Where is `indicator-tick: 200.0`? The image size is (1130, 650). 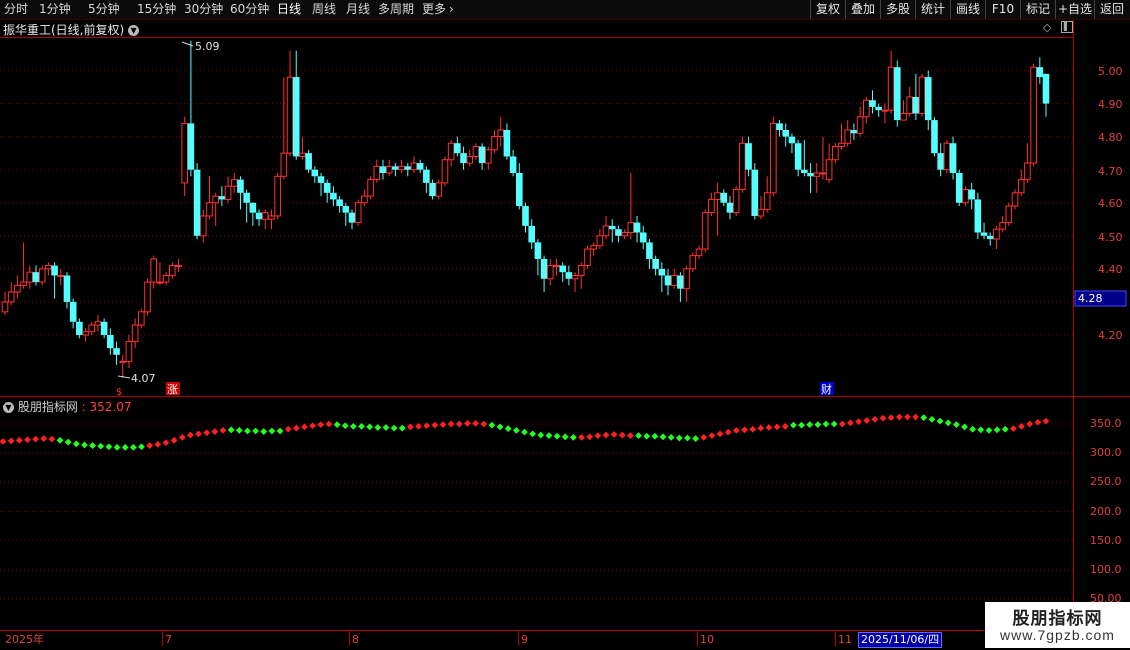 indicator-tick: 200.0 is located at coordinates (1106, 511).